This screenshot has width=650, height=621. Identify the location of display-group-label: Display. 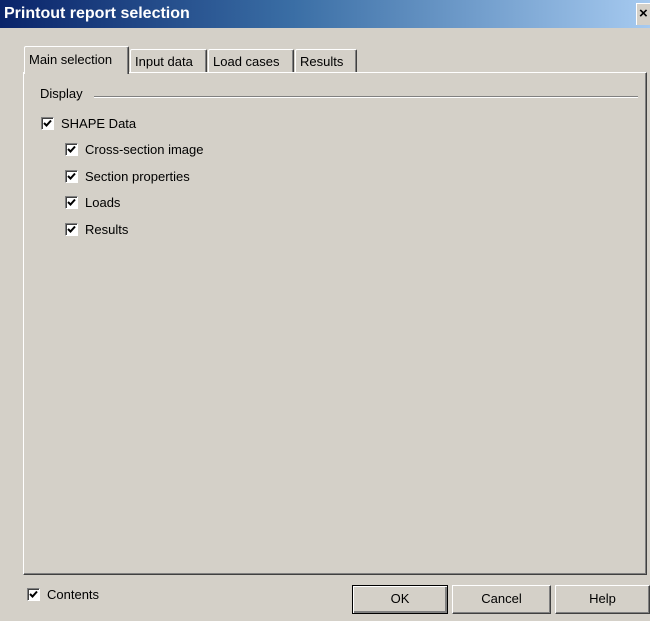
(63, 93).